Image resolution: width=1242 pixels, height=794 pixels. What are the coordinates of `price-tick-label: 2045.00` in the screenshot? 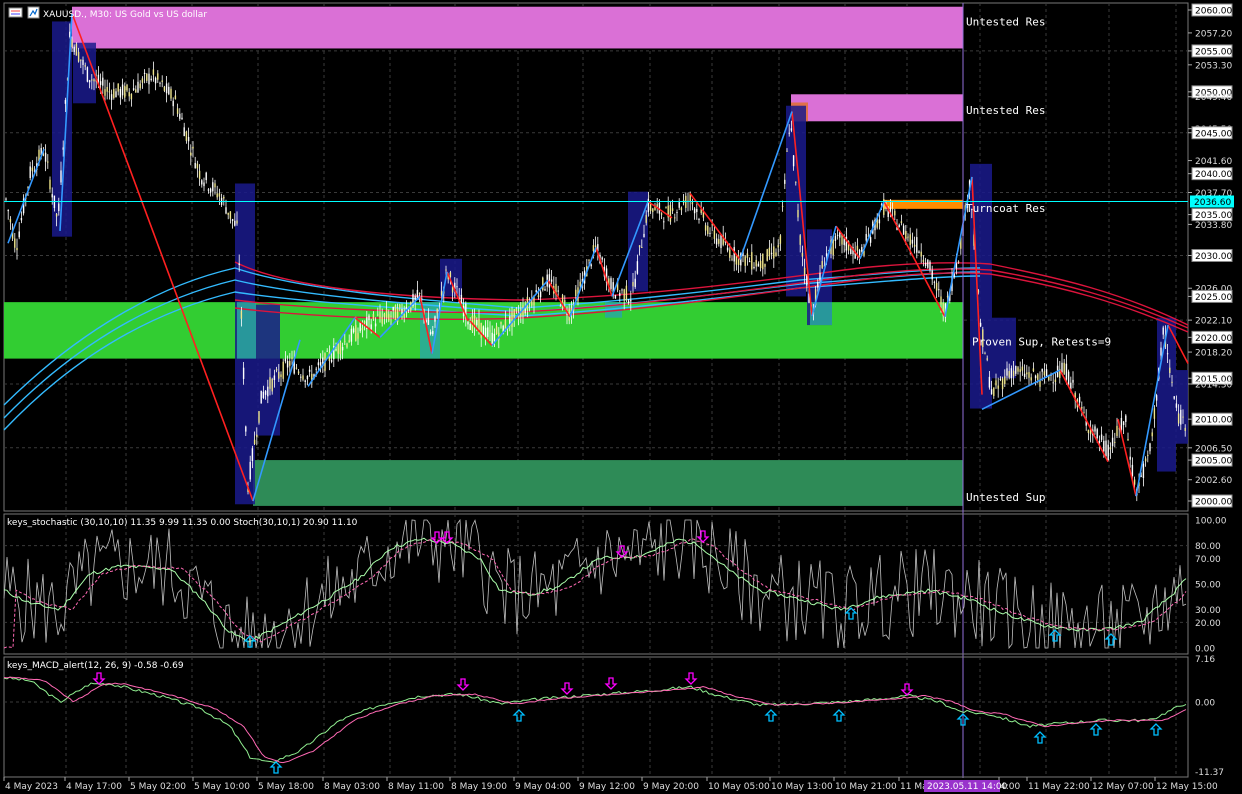 It's located at (1213, 134).